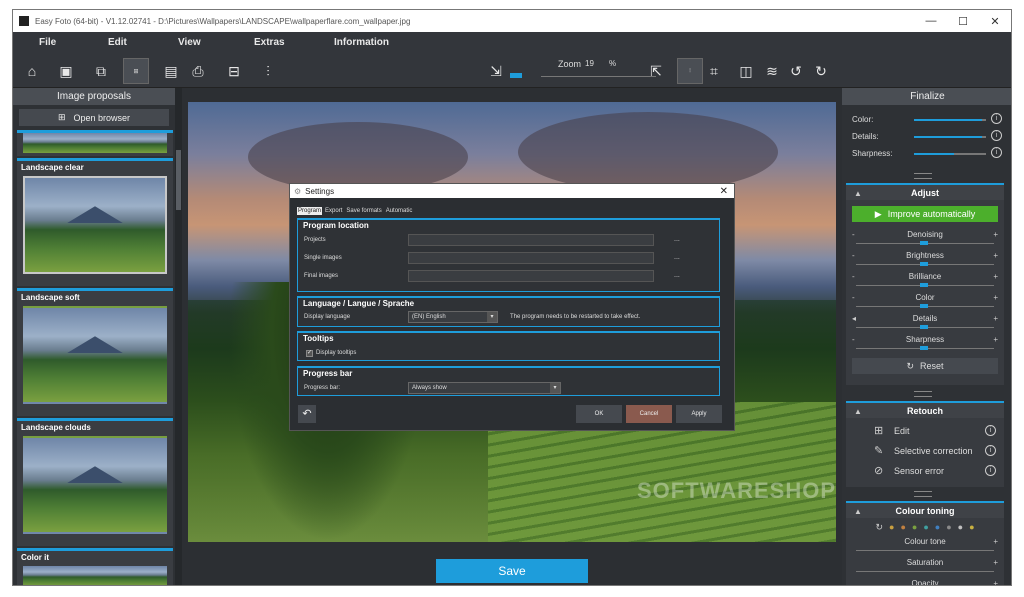  What do you see at coordinates (925, 322) in the screenshot?
I see `adjust-details: ◂ Details +` at bounding box center [925, 322].